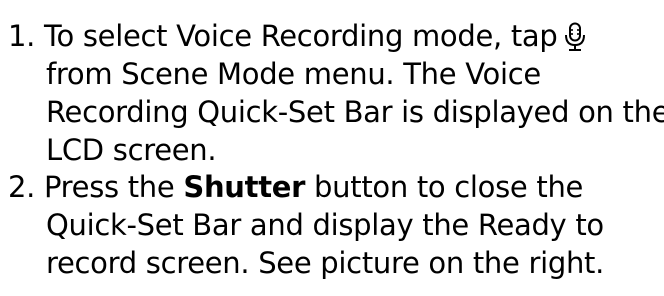 Image resolution: width=664 pixels, height=296 pixels. I want to click on step-2-number: 2., so click(22, 187).